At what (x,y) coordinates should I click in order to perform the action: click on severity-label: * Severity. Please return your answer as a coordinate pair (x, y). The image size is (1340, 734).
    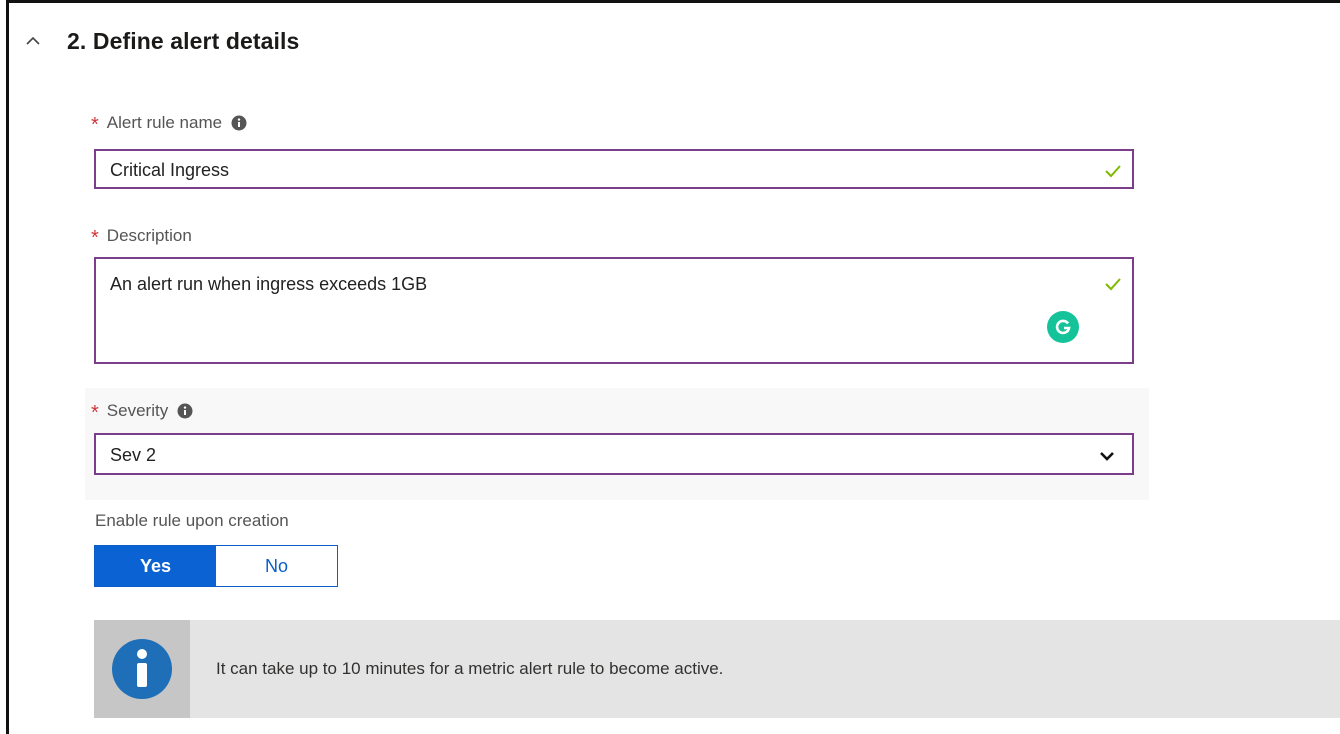
    Looking at the image, I should click on (142, 411).